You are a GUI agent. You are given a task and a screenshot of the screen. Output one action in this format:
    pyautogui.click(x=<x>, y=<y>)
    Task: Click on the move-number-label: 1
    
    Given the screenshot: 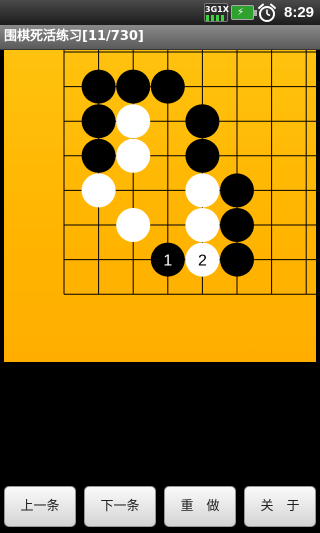 What is the action you would take?
    pyautogui.click(x=167, y=261)
    